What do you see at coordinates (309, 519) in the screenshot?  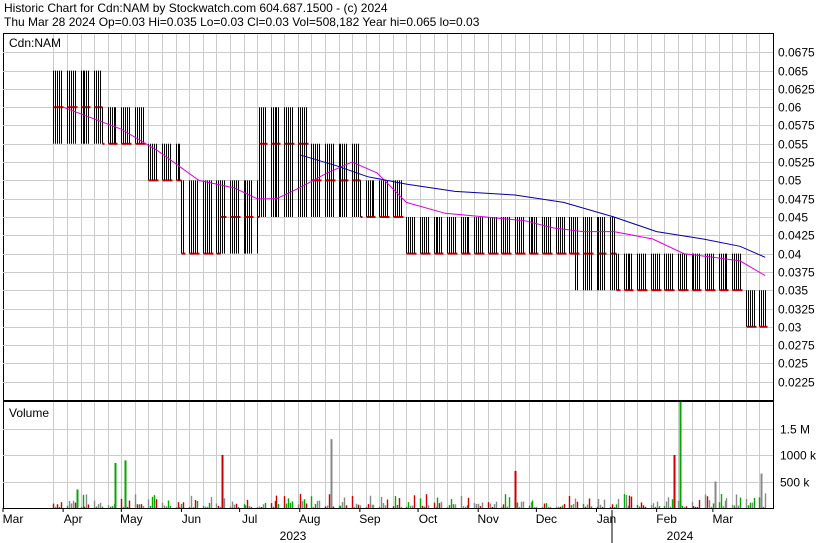 I see `month-label: Aug` at bounding box center [309, 519].